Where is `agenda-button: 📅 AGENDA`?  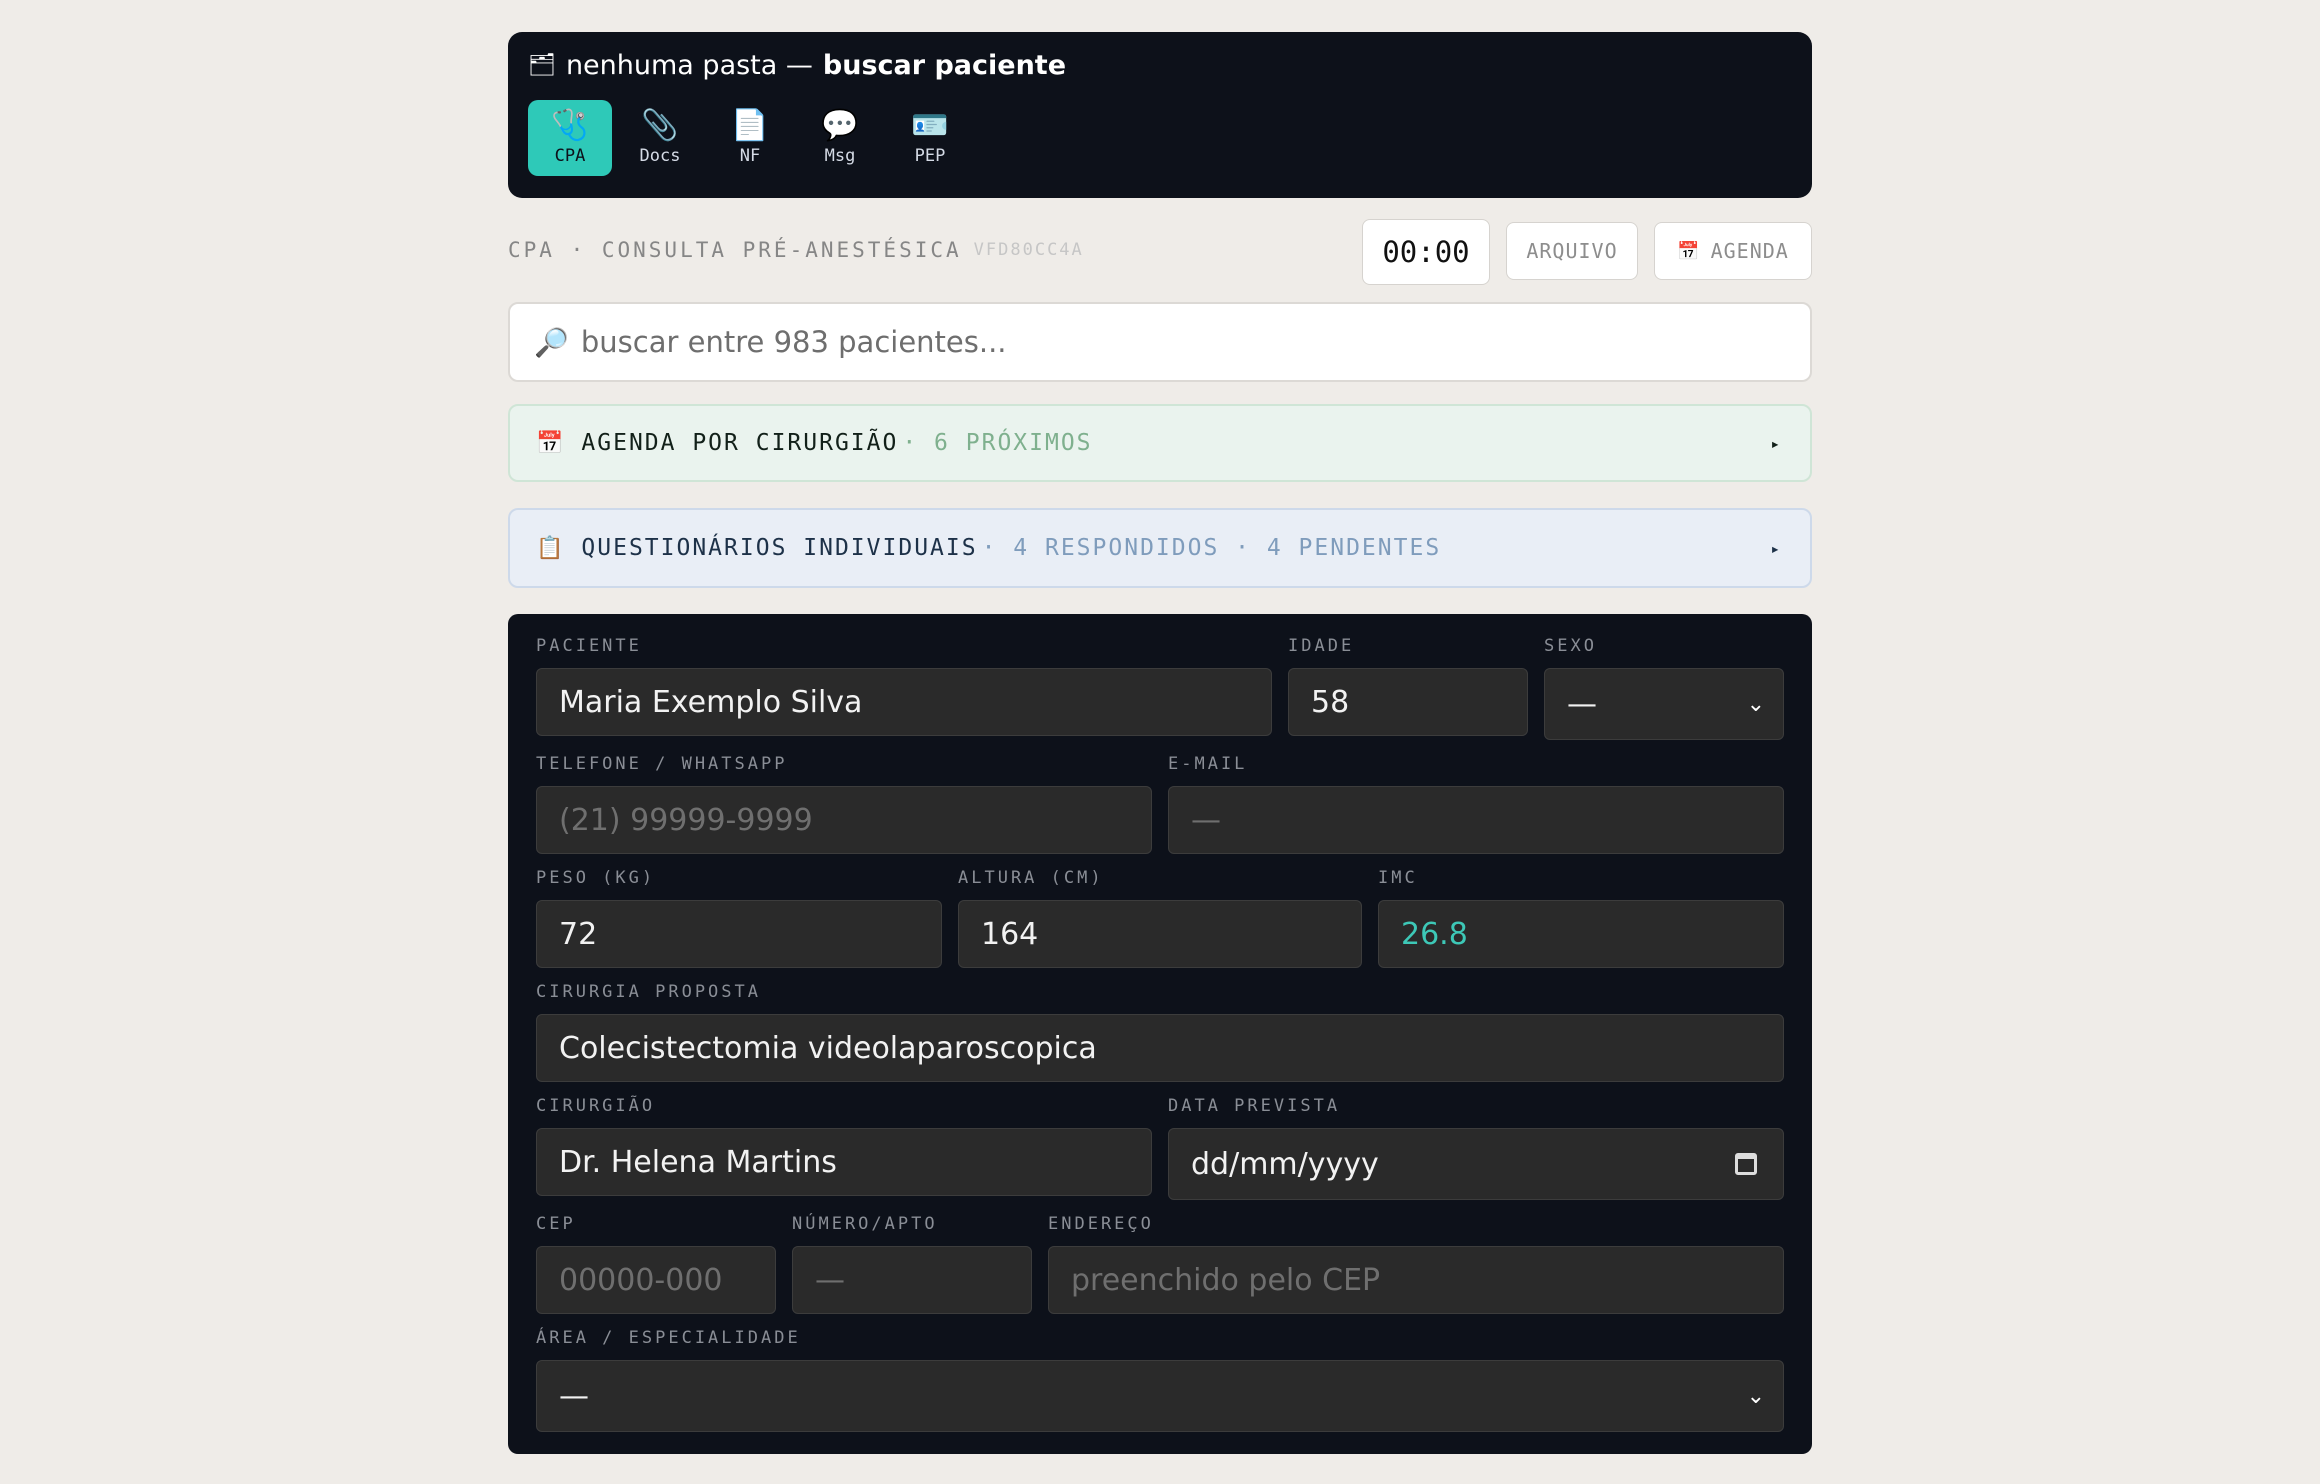 agenda-button: 📅 AGENDA is located at coordinates (1733, 251).